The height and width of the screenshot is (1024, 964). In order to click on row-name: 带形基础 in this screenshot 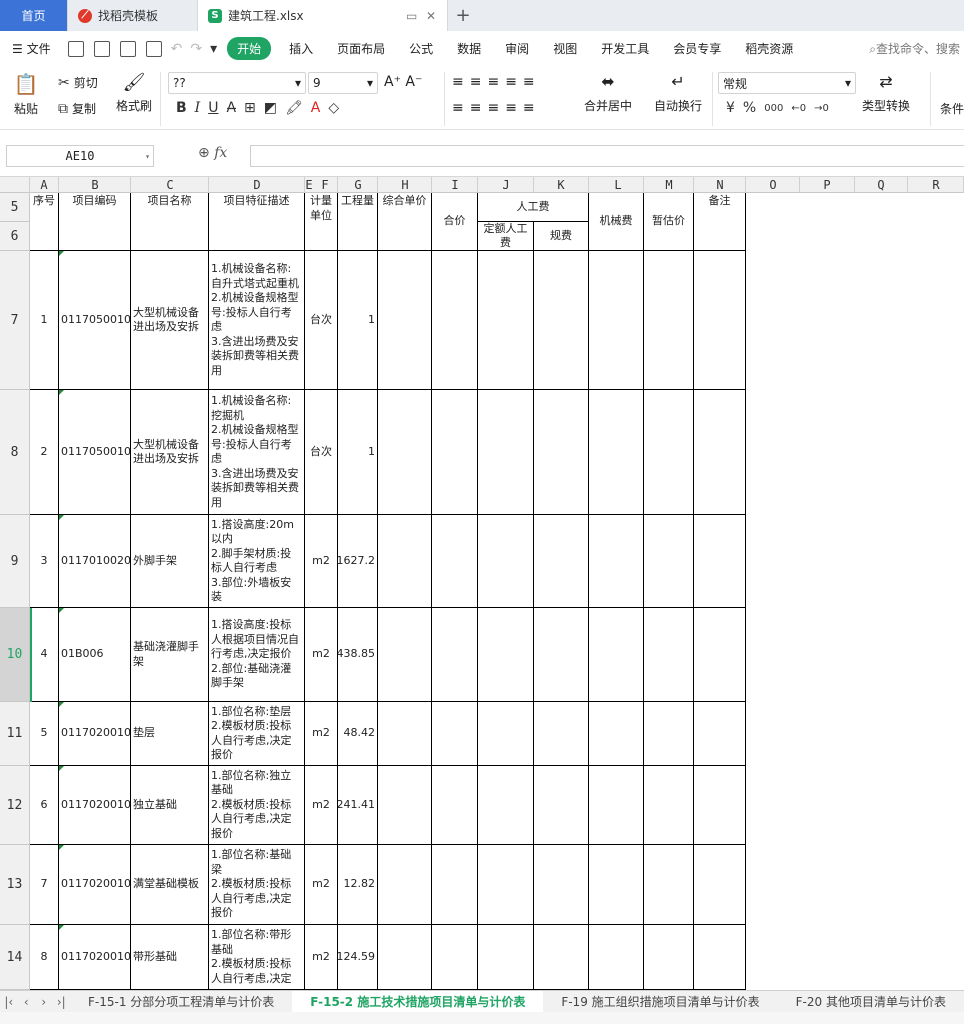, I will do `click(170, 957)`.